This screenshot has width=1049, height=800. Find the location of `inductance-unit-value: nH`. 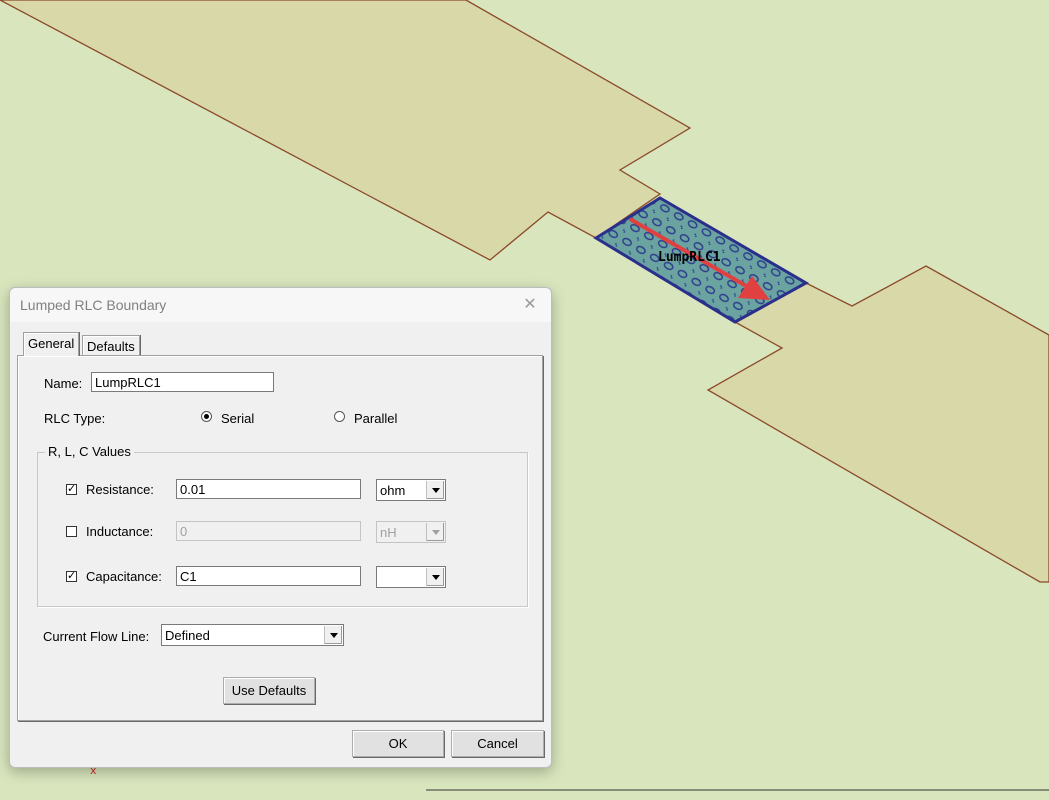

inductance-unit-value: nH is located at coordinates (388, 532).